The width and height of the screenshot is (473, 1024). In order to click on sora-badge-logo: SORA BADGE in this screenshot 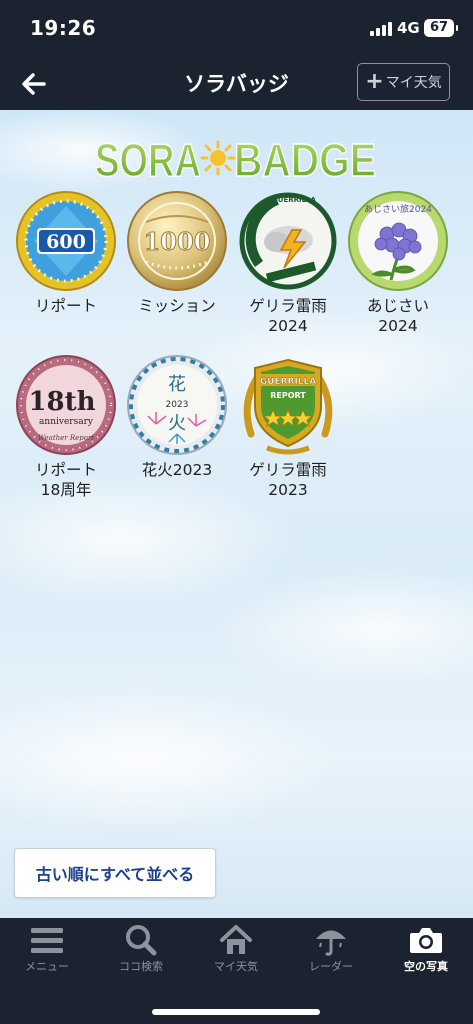, I will do `click(235, 160)`.